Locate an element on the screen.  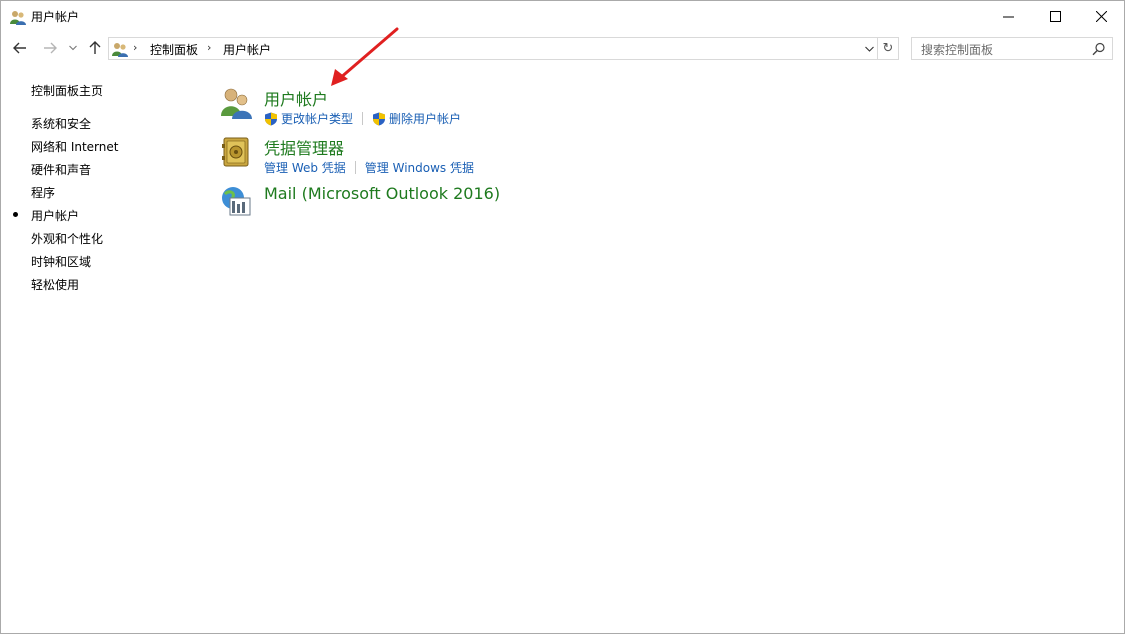
task-label: 更改帐户类型 is located at coordinates (317, 119).